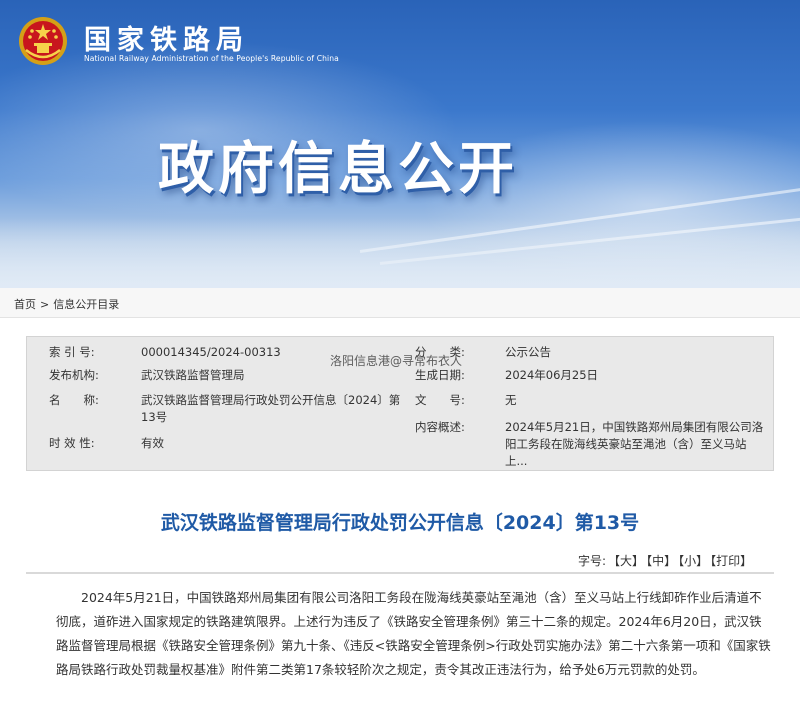  I want to click on font-size-toolbar: 字号: 【大】 【中】 【小】 【打印】, so click(665, 560).